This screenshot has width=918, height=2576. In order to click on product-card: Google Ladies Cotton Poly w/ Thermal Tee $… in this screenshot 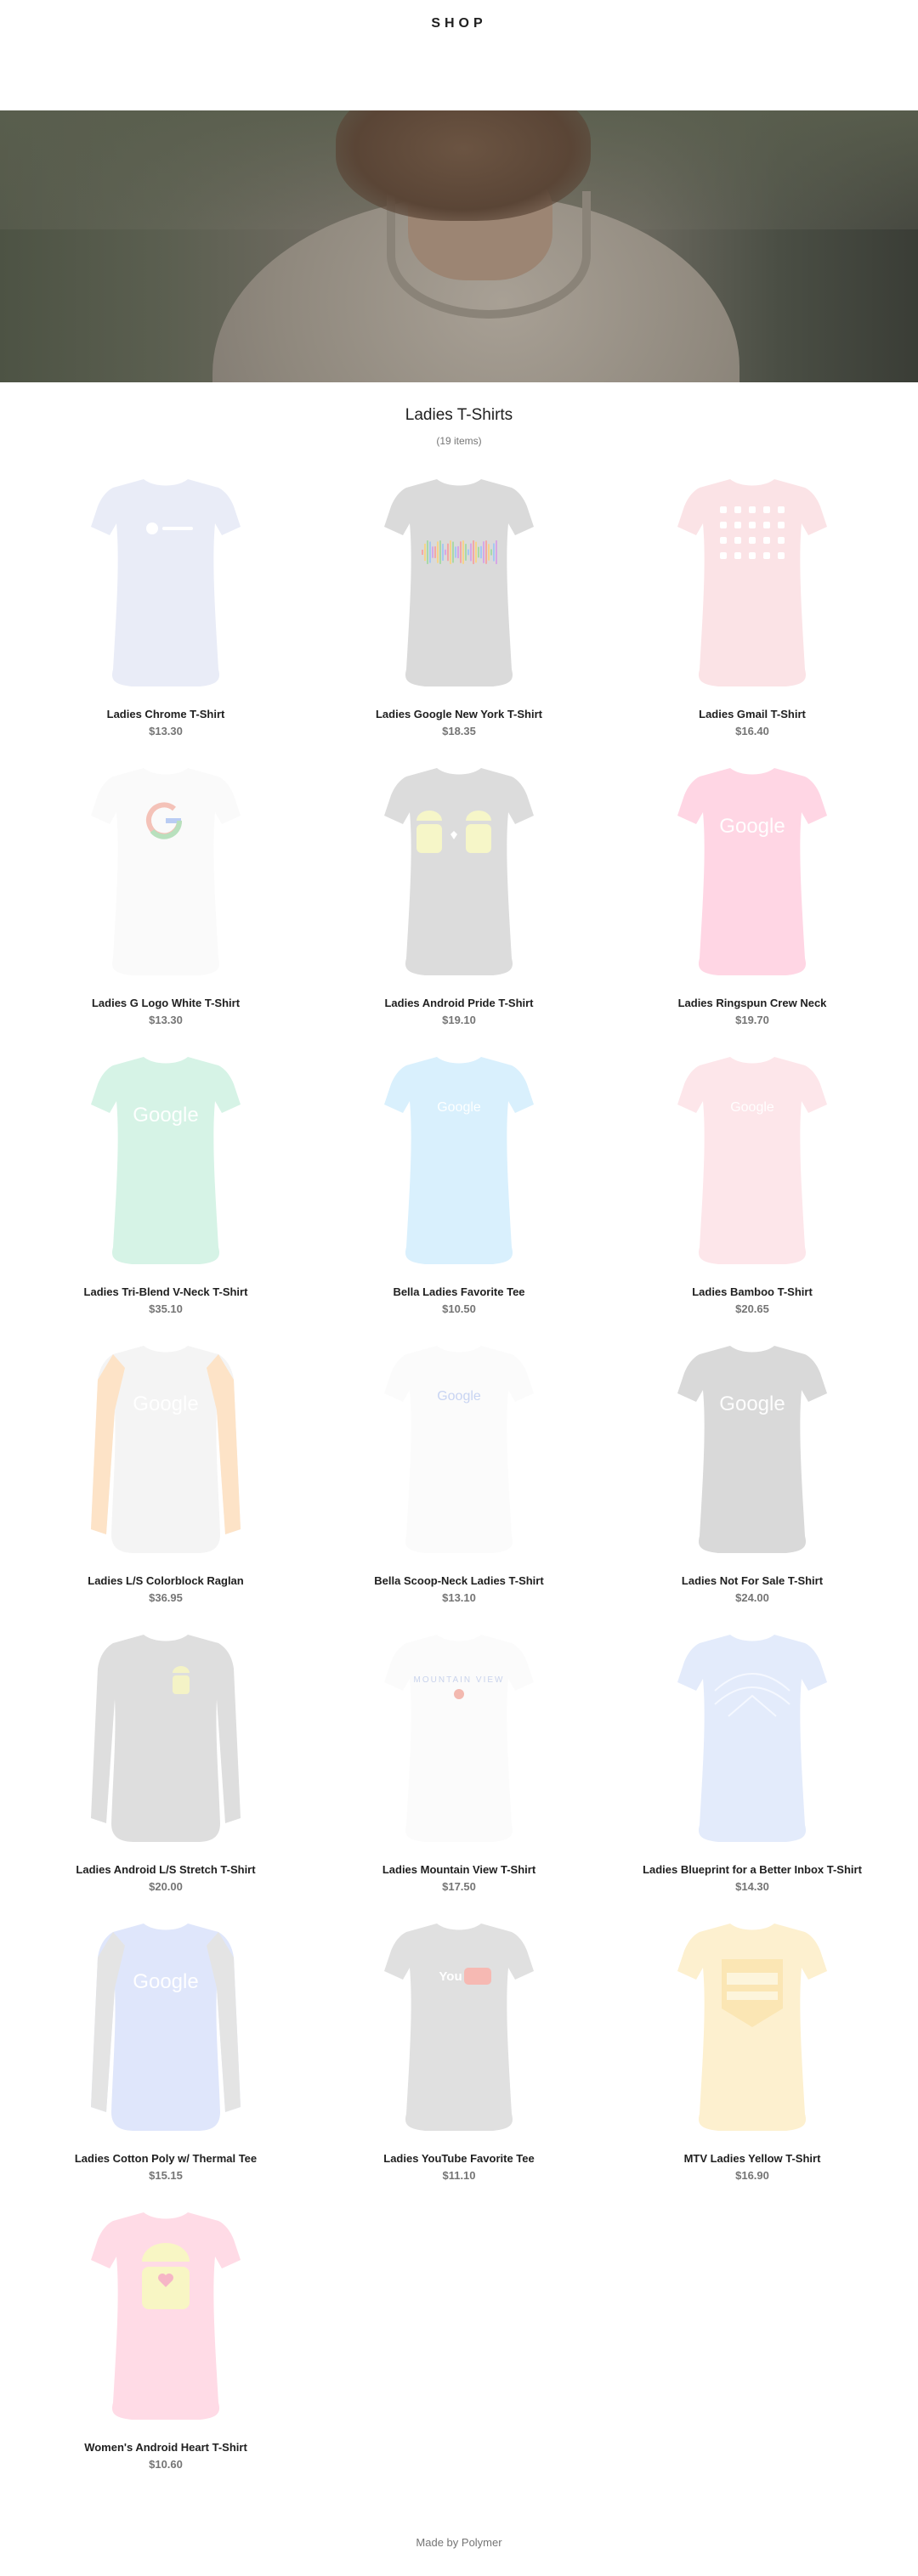, I will do `click(166, 2056)`.